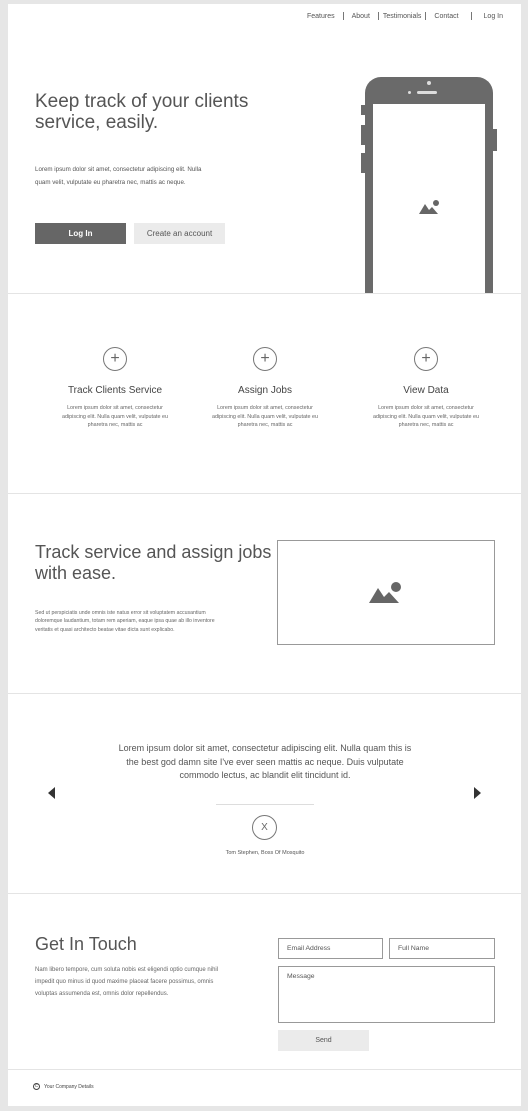  Describe the element at coordinates (493, 16) in the screenshot. I see `nav-login: Log In` at that location.